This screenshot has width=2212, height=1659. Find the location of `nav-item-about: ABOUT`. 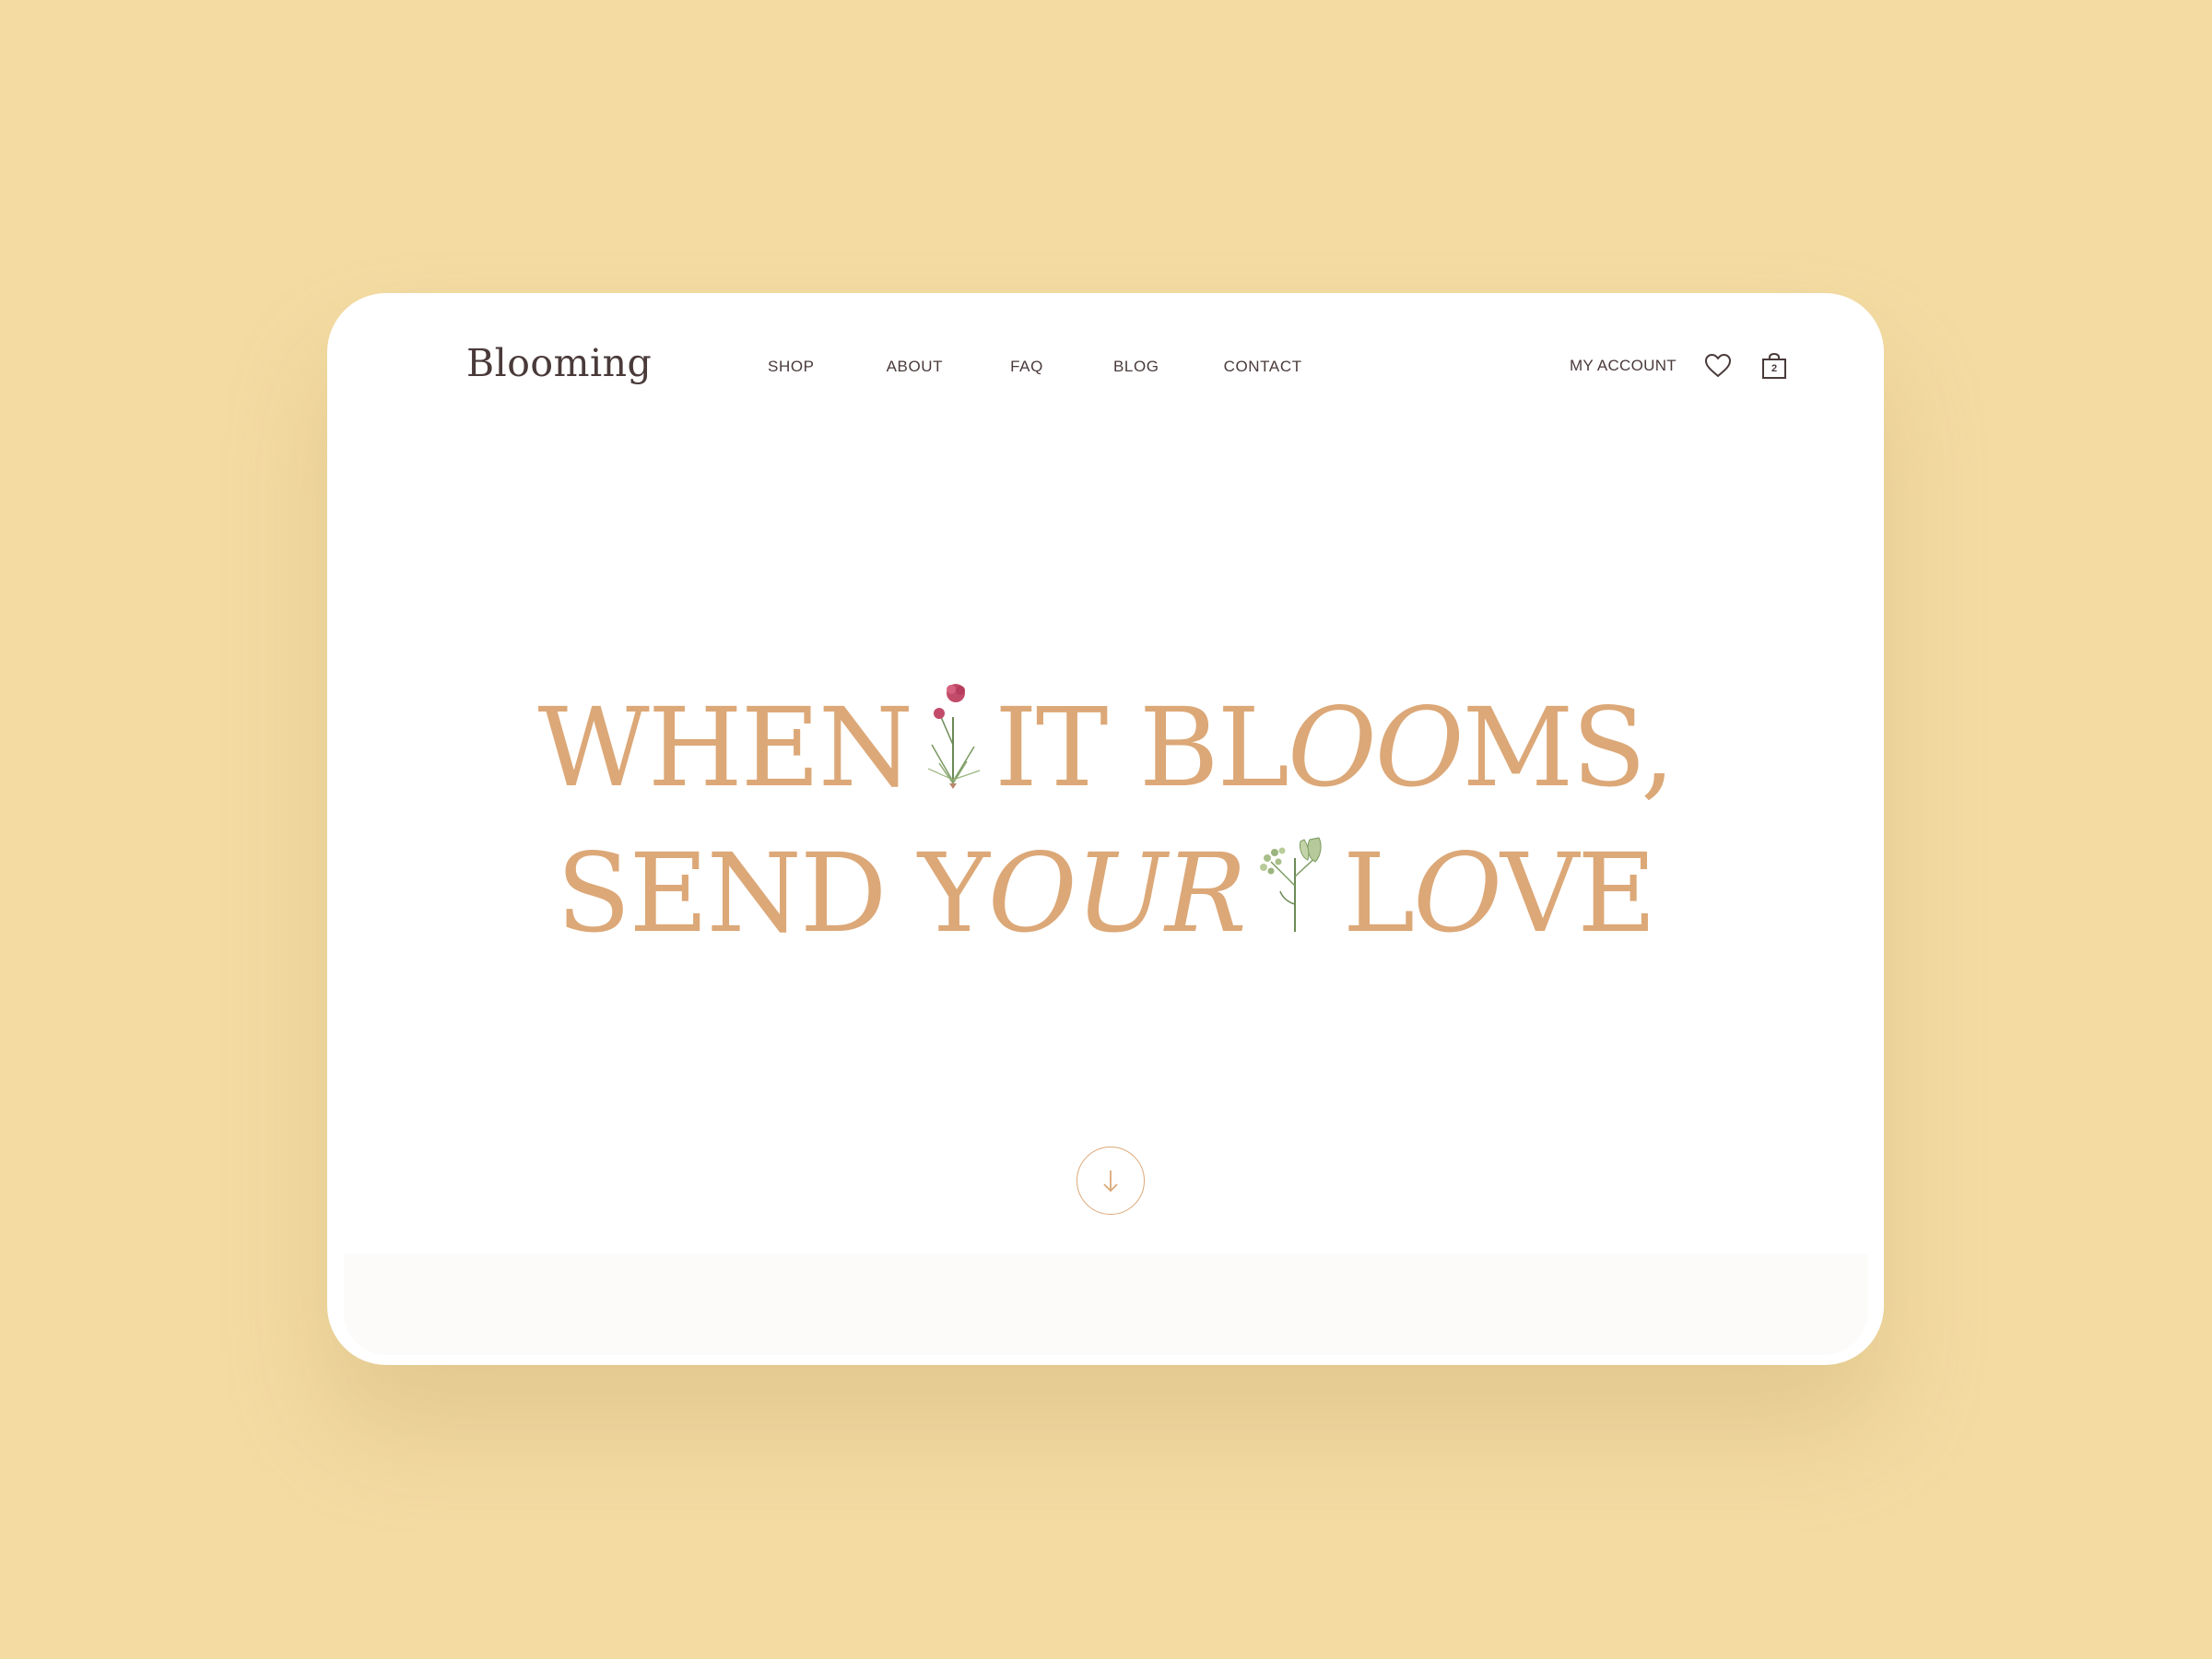

nav-item-about: ABOUT is located at coordinates (915, 367).